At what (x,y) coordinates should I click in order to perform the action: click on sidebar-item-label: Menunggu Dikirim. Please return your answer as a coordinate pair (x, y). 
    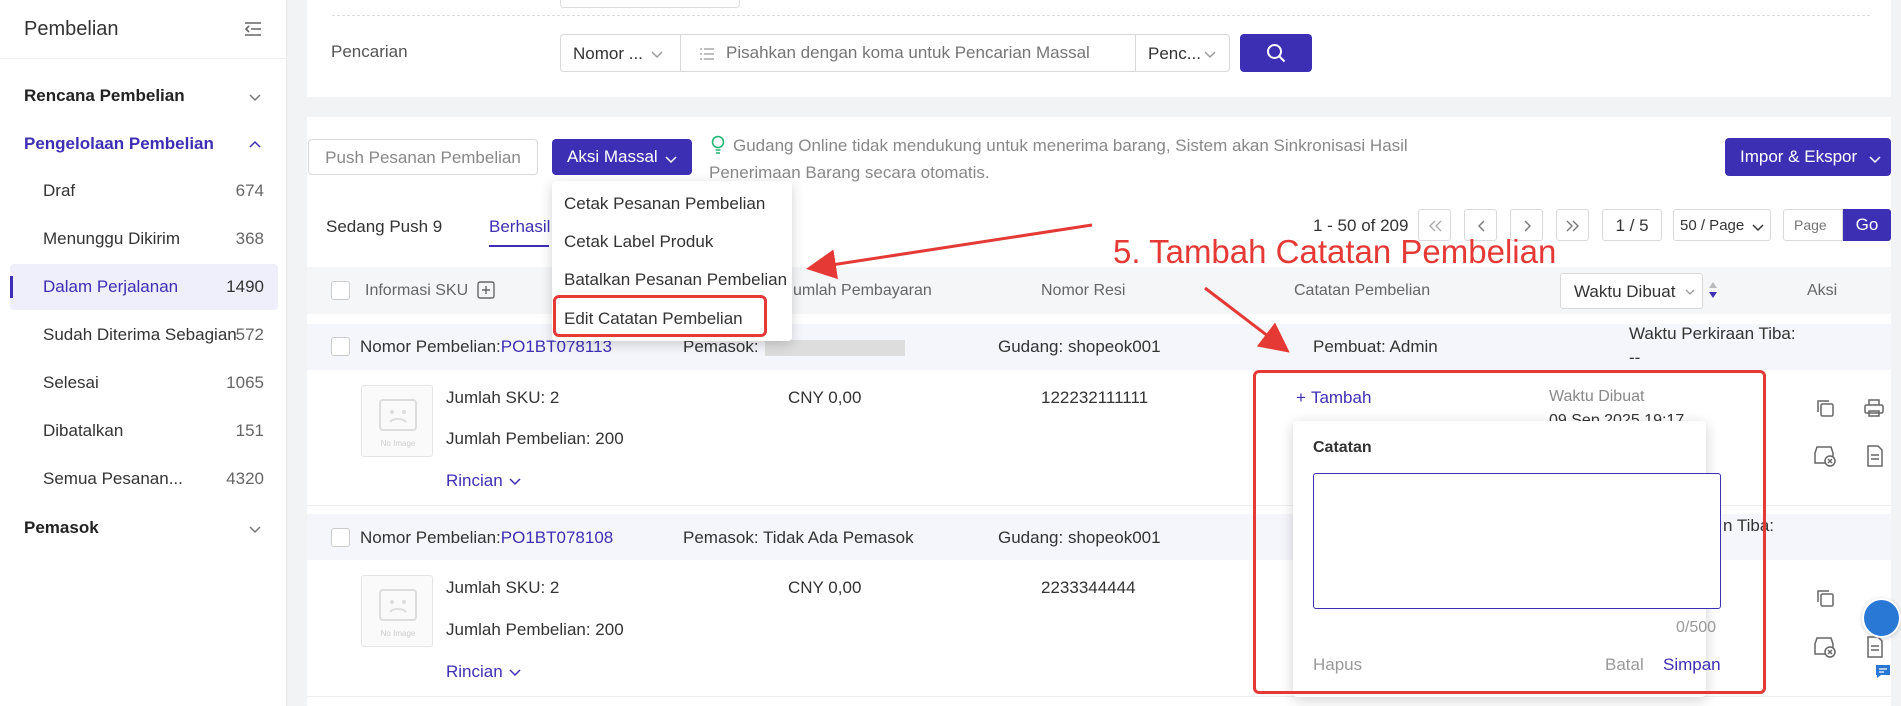
    Looking at the image, I should click on (111, 238).